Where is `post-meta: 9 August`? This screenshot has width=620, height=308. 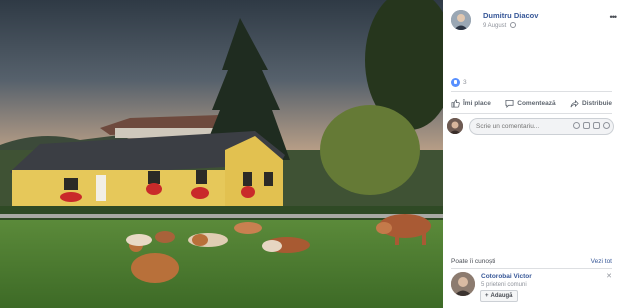
post-meta: 9 August is located at coordinates (500, 25).